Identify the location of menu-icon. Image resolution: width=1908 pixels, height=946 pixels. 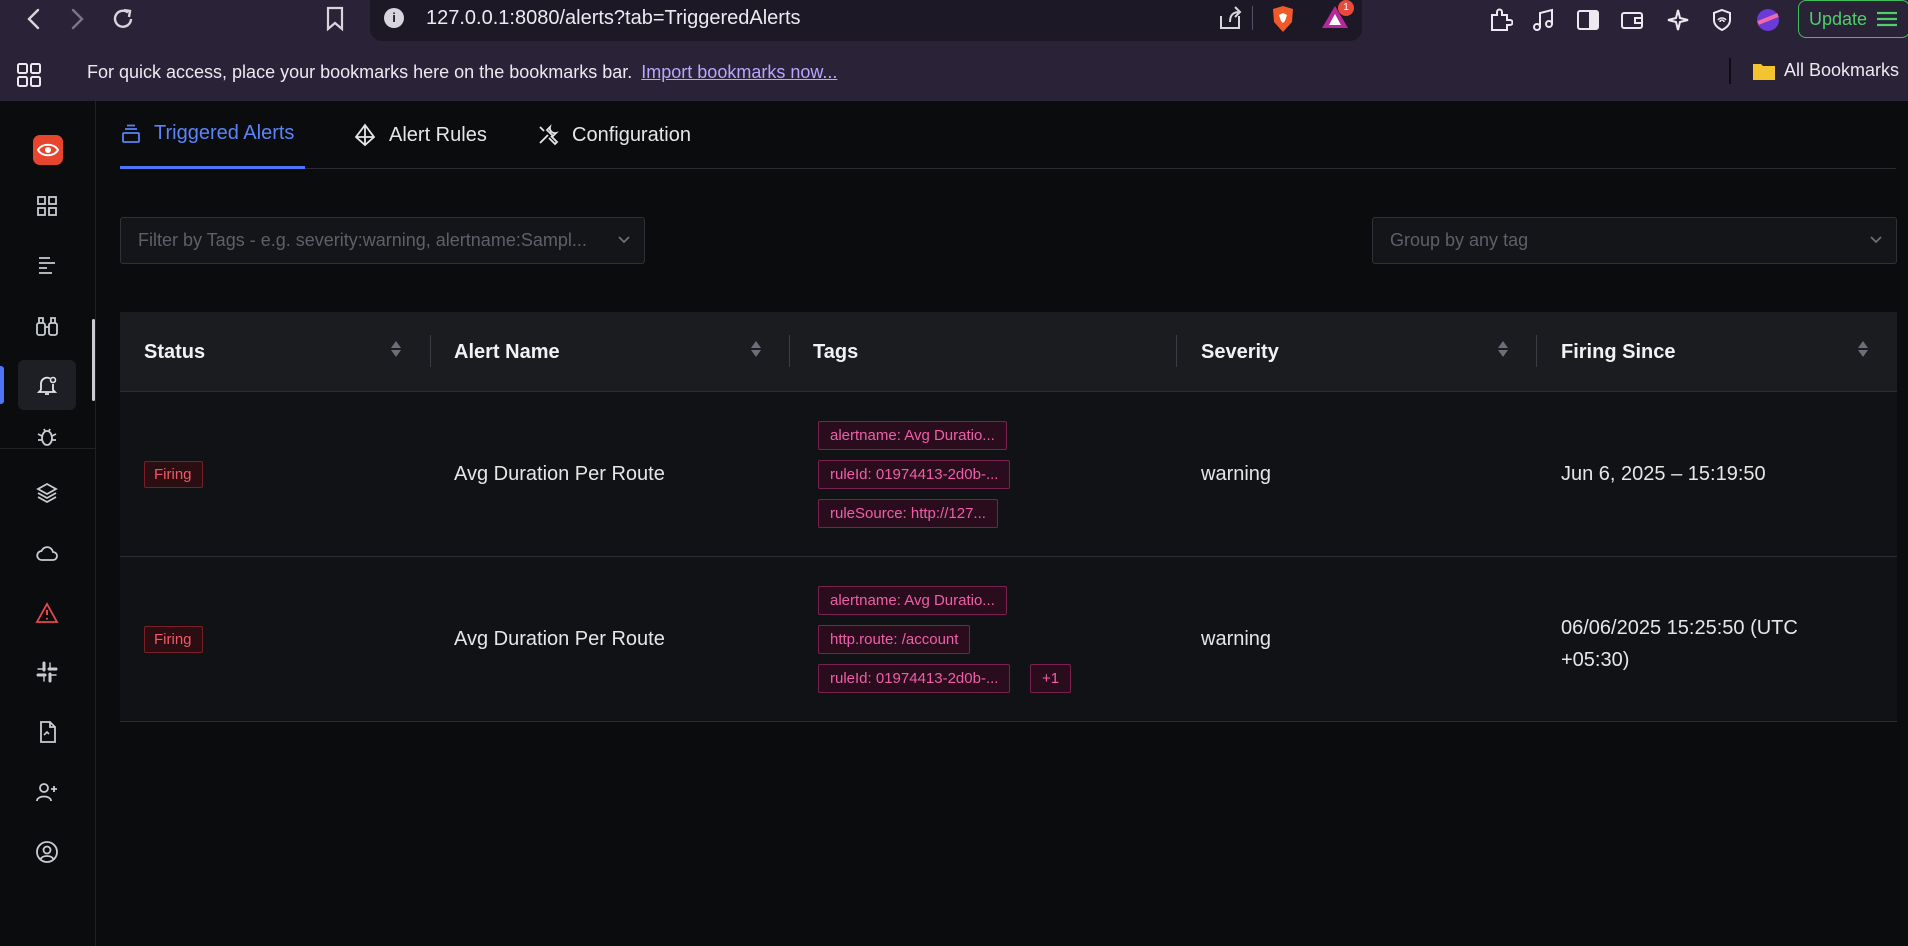
(1887, 19).